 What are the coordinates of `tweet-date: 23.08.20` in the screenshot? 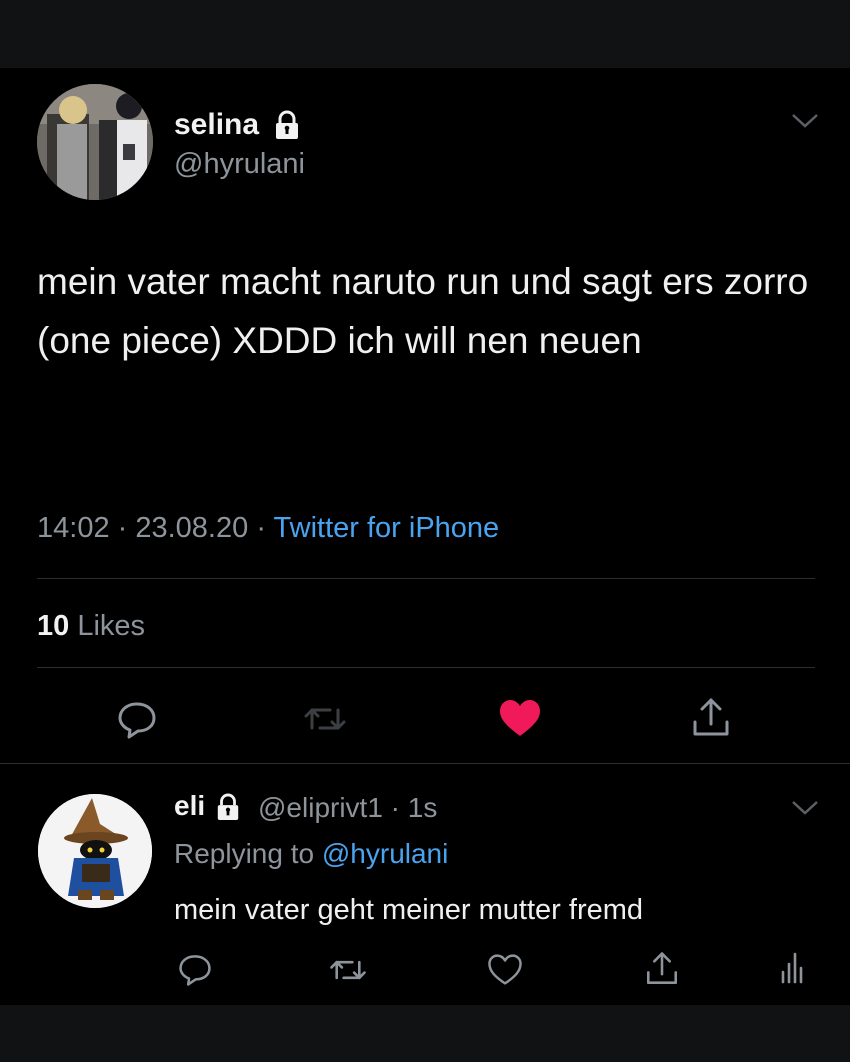 It's located at (192, 528).